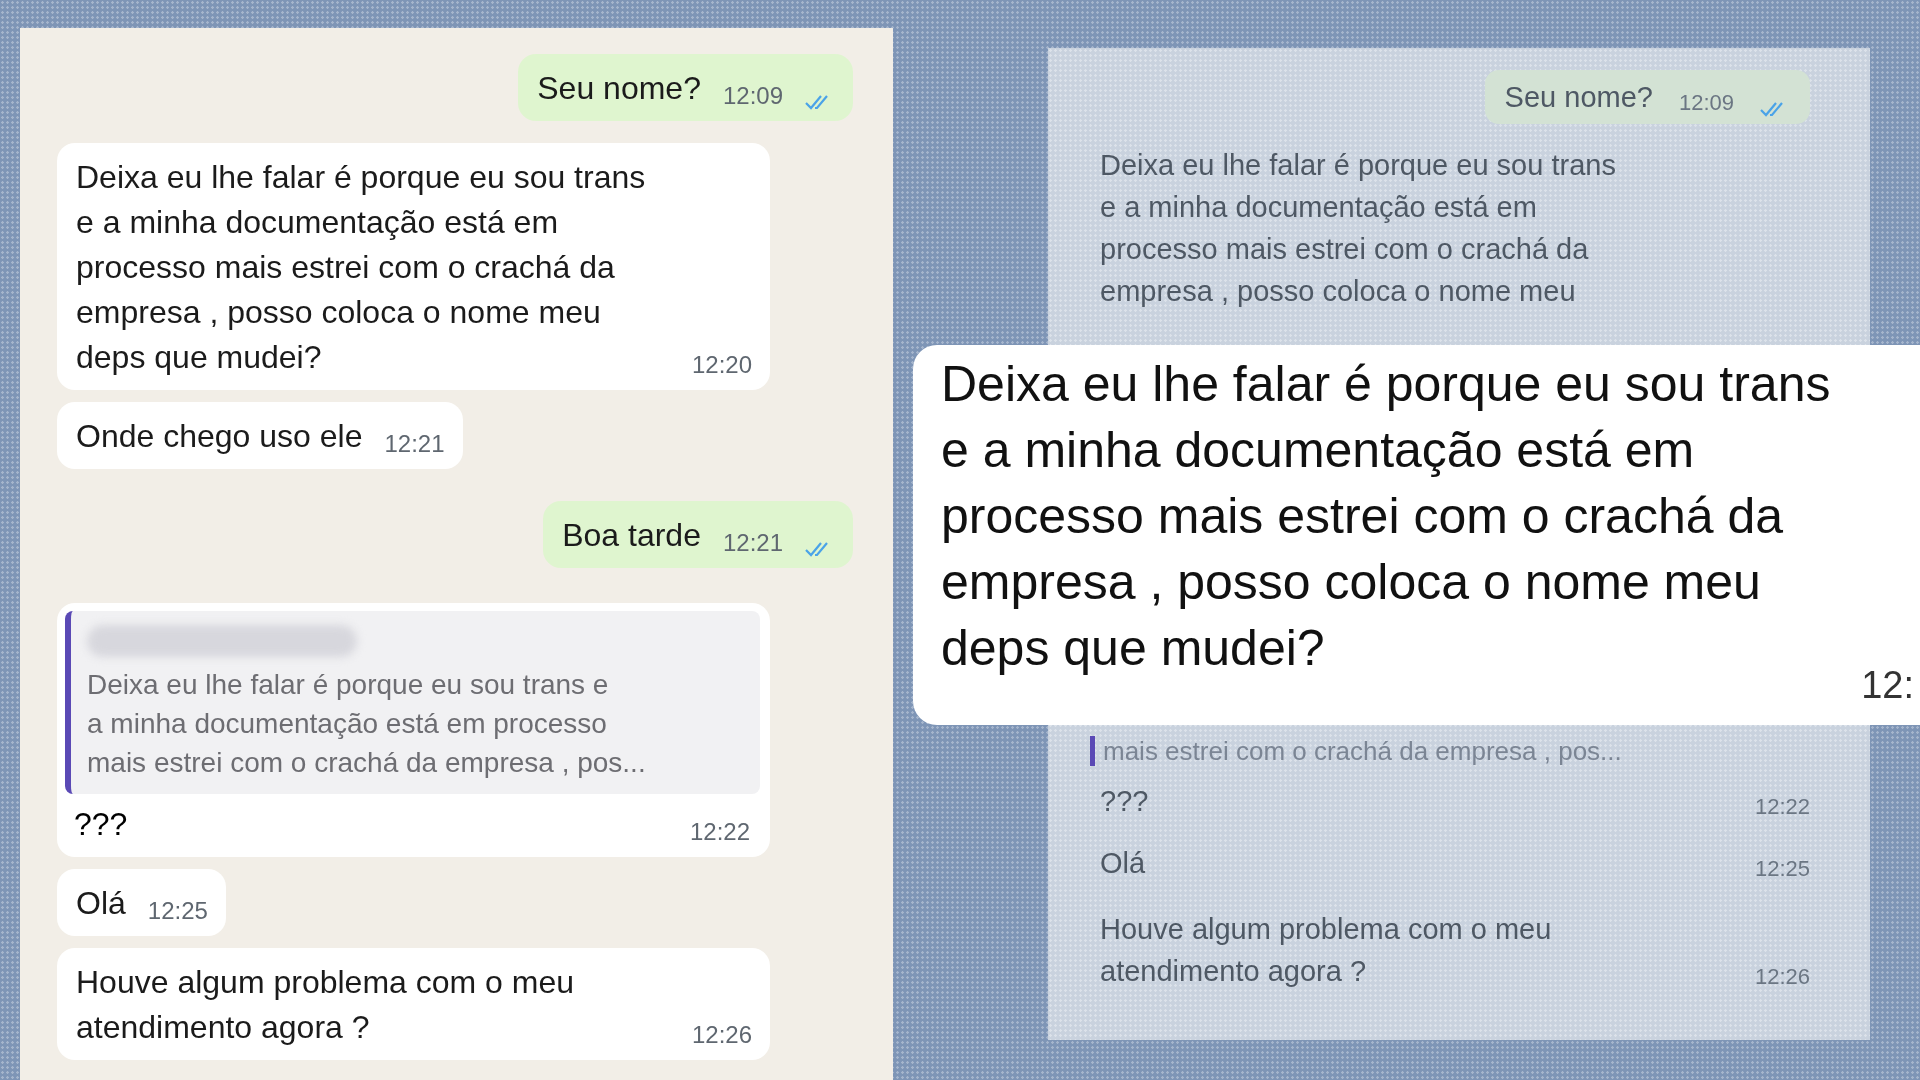  Describe the element at coordinates (631, 535) in the screenshot. I see `message-text: Boa tarde` at that location.